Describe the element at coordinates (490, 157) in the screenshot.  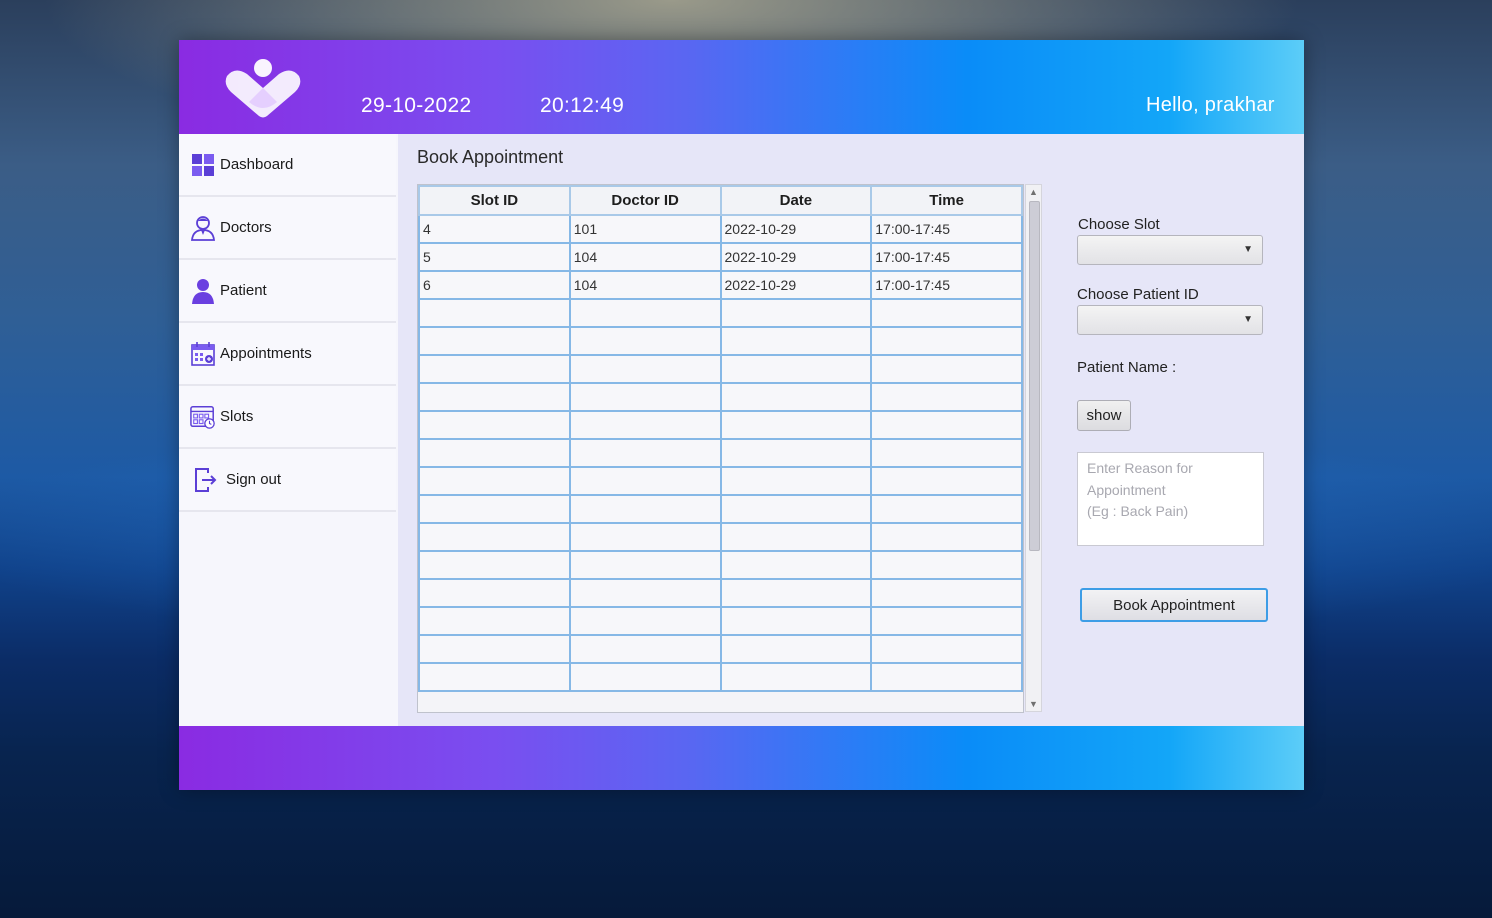
I see `page-title: Book Appointment` at that location.